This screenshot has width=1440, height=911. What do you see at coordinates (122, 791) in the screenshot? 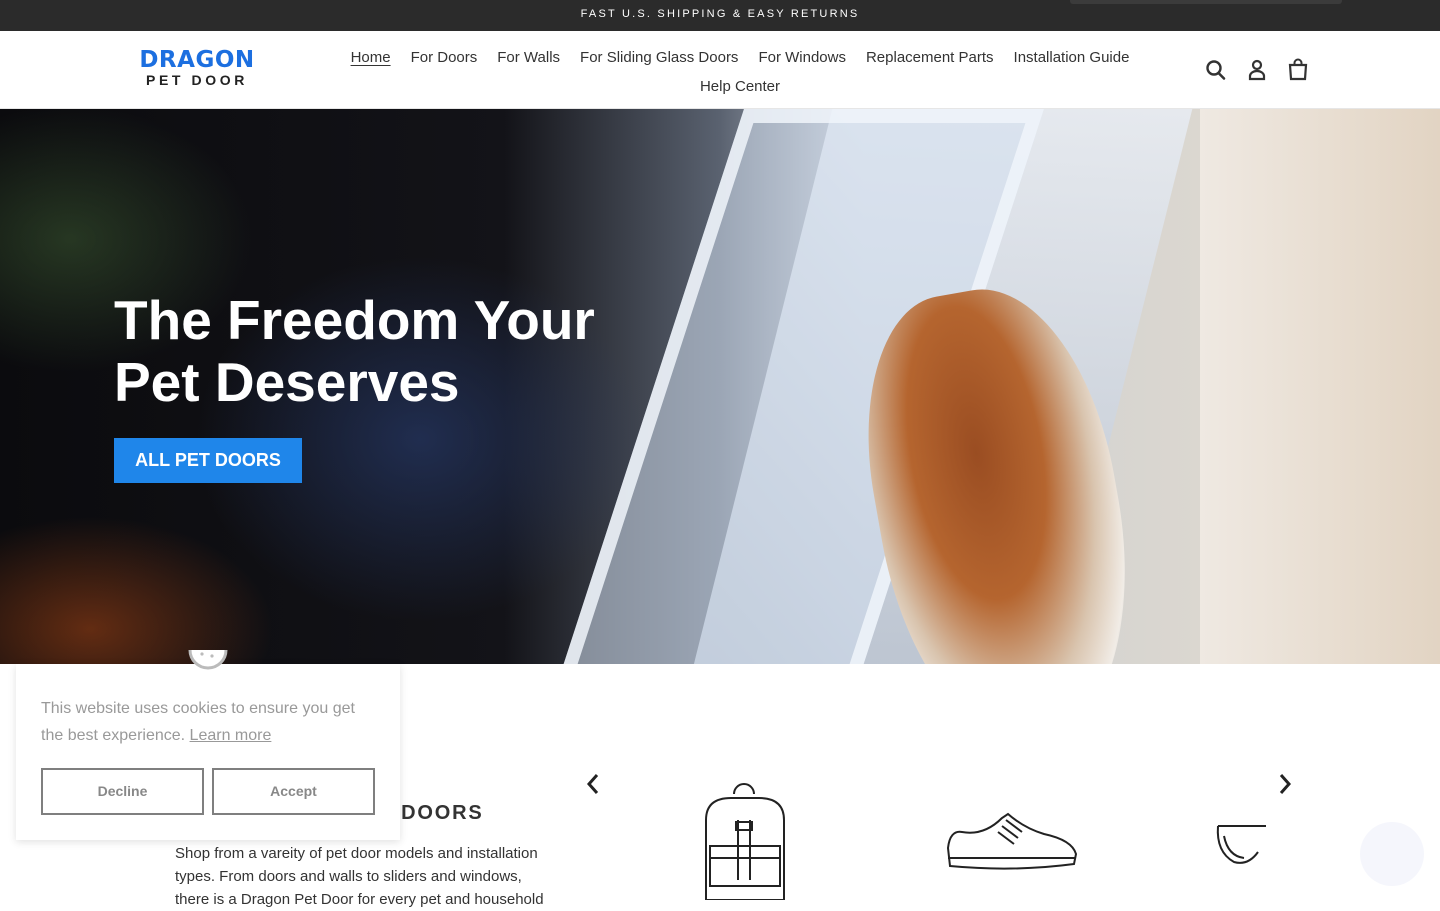
I see `cookie-decline-button: Decline` at bounding box center [122, 791].